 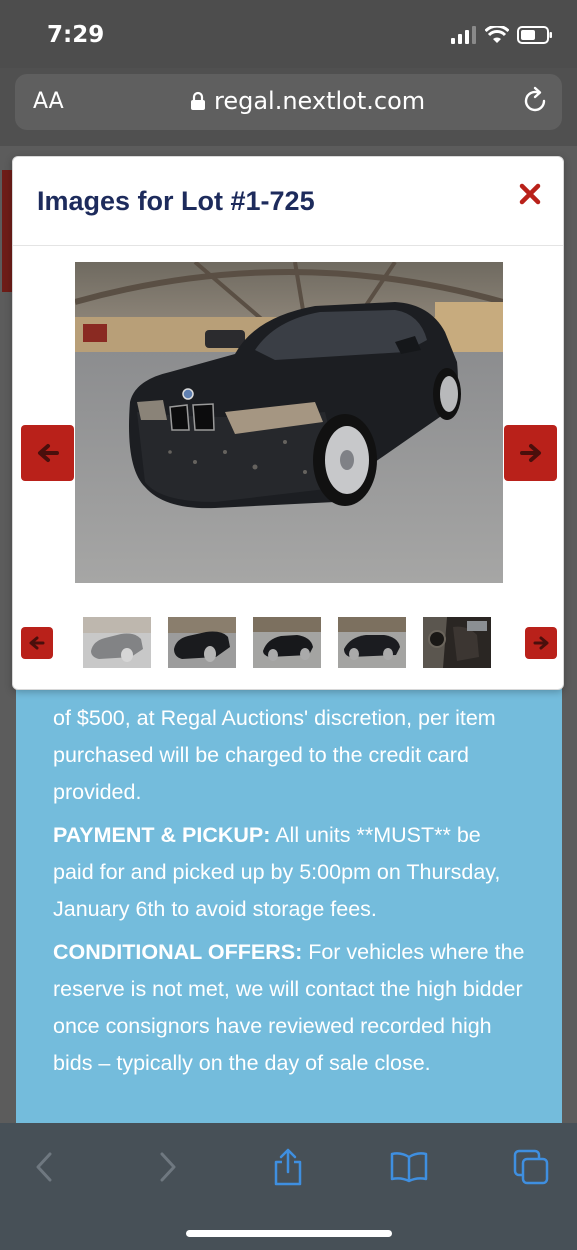 I want to click on share-icon, so click(x=288, y=1167).